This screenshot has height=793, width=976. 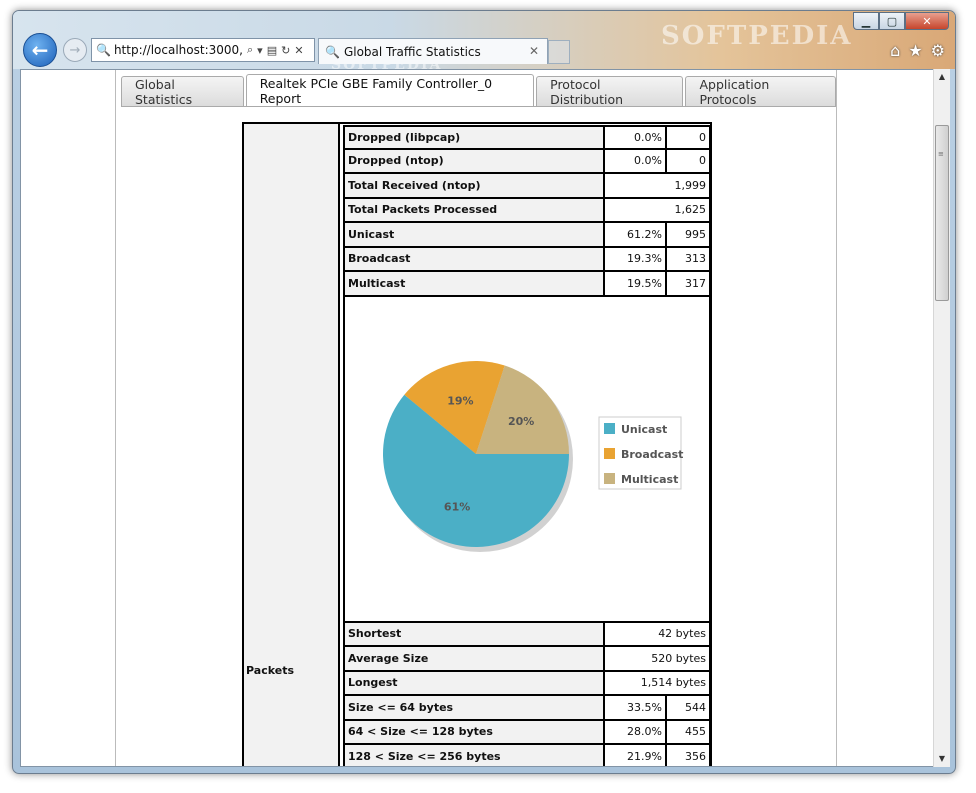 I want to click on refresh-icon: ↻, so click(x=285, y=50).